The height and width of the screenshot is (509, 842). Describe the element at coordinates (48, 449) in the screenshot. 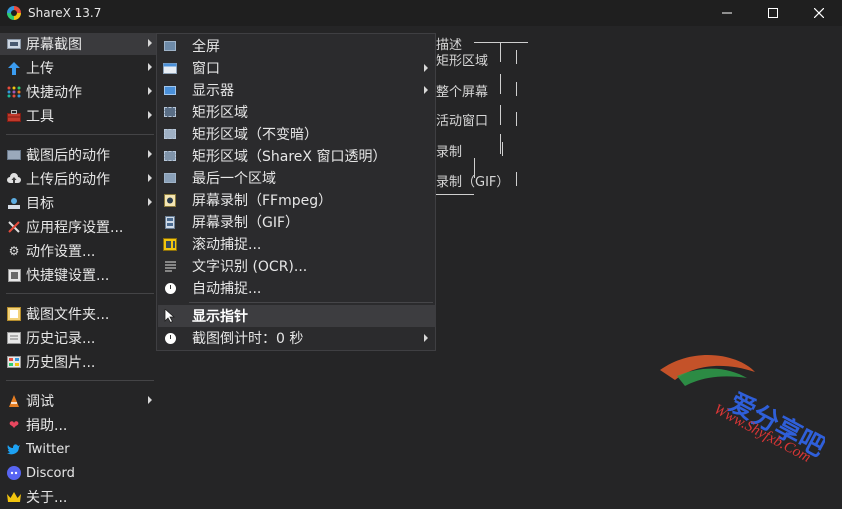

I see `menu-item-label: Twitter` at that location.